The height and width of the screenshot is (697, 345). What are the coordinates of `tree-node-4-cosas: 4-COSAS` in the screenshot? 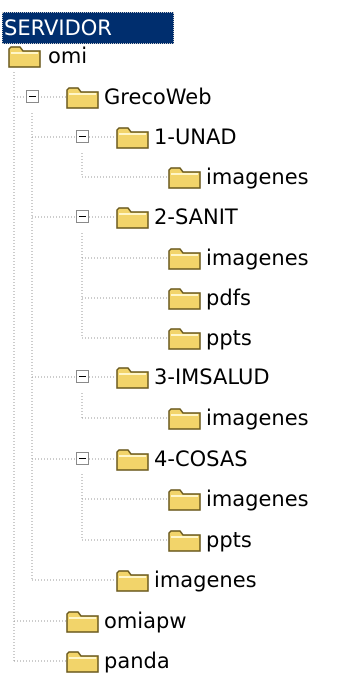 It's located at (172, 459).